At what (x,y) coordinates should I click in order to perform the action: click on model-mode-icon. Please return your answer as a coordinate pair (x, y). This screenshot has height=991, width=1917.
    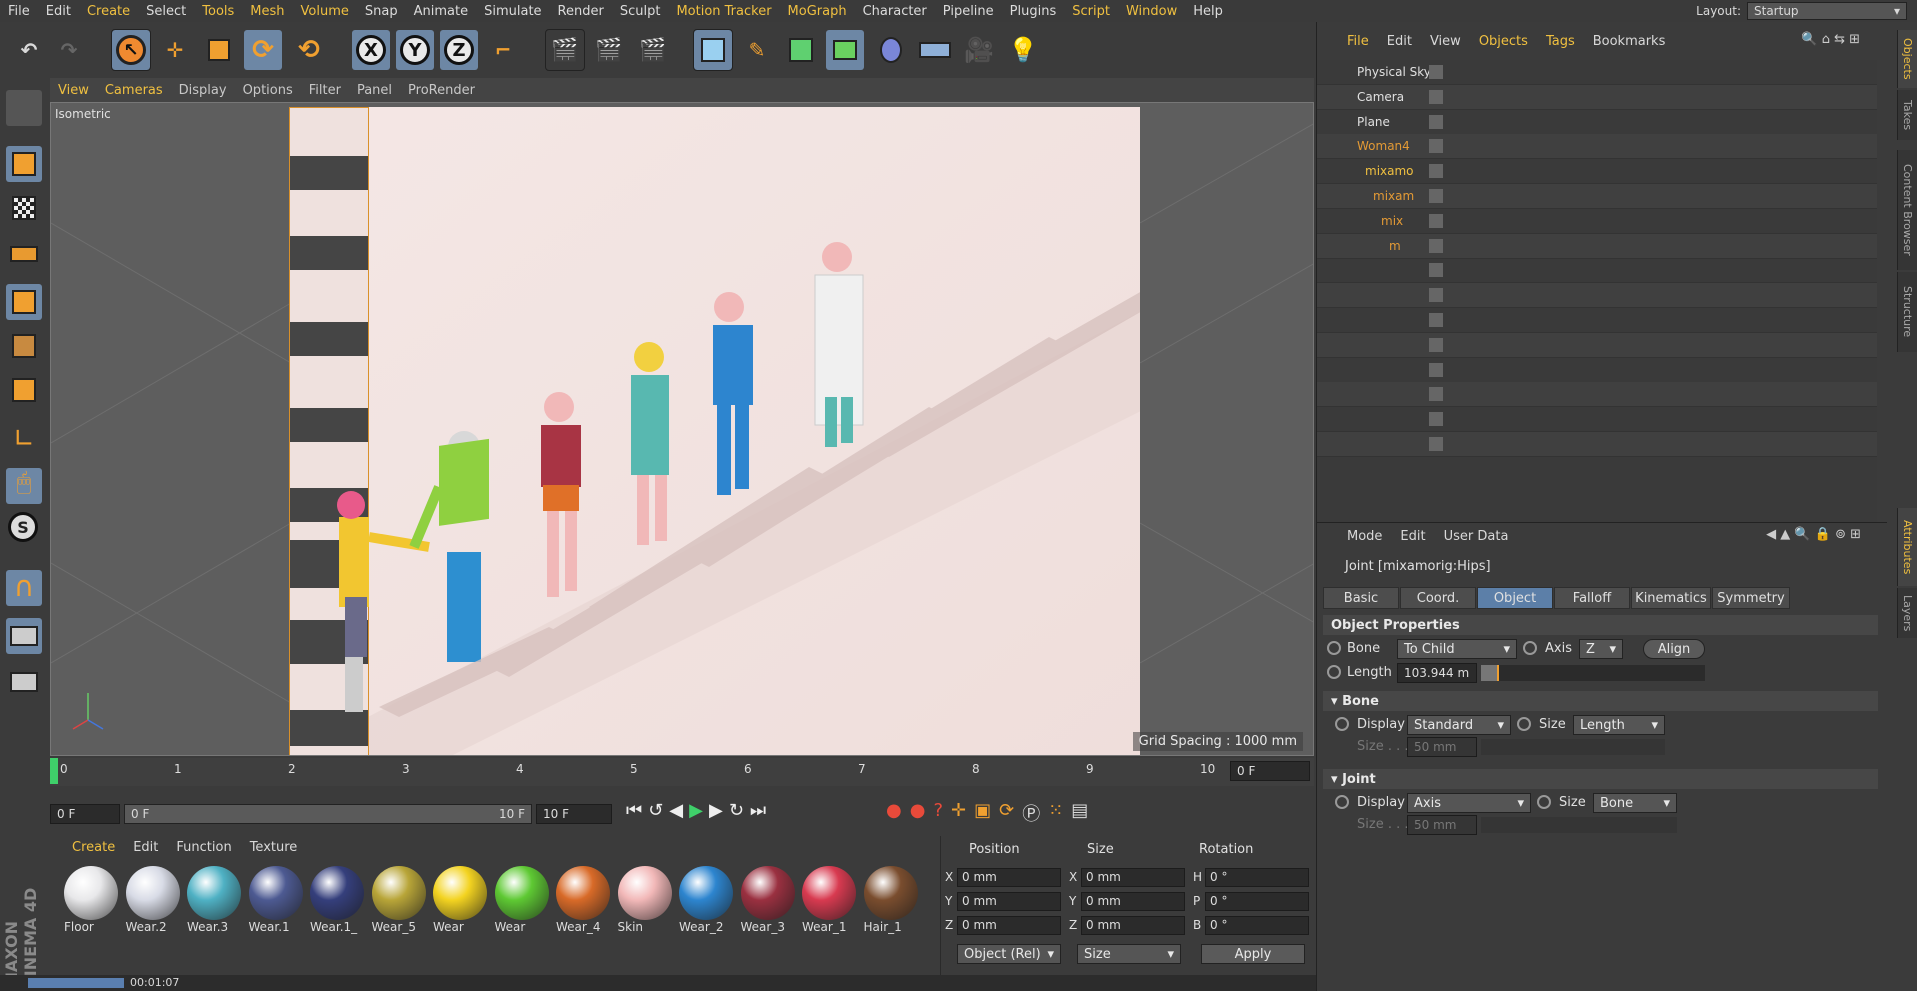
    Looking at the image, I should click on (24, 164).